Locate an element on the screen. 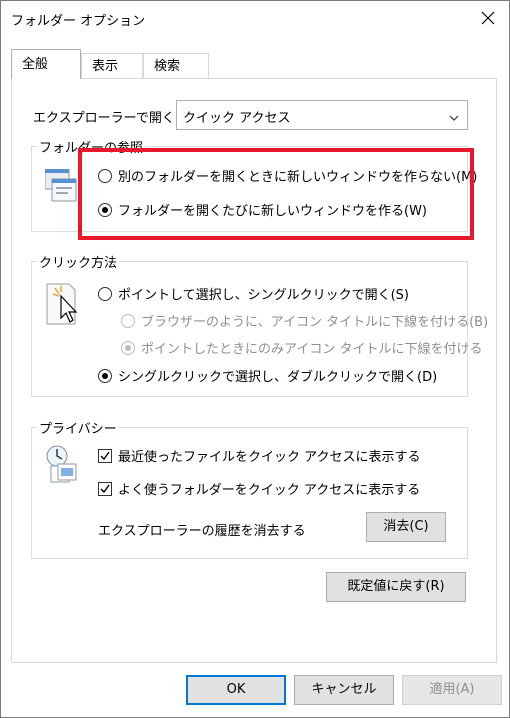  clear-history-button-label: 消去(C) is located at coordinates (406, 526).